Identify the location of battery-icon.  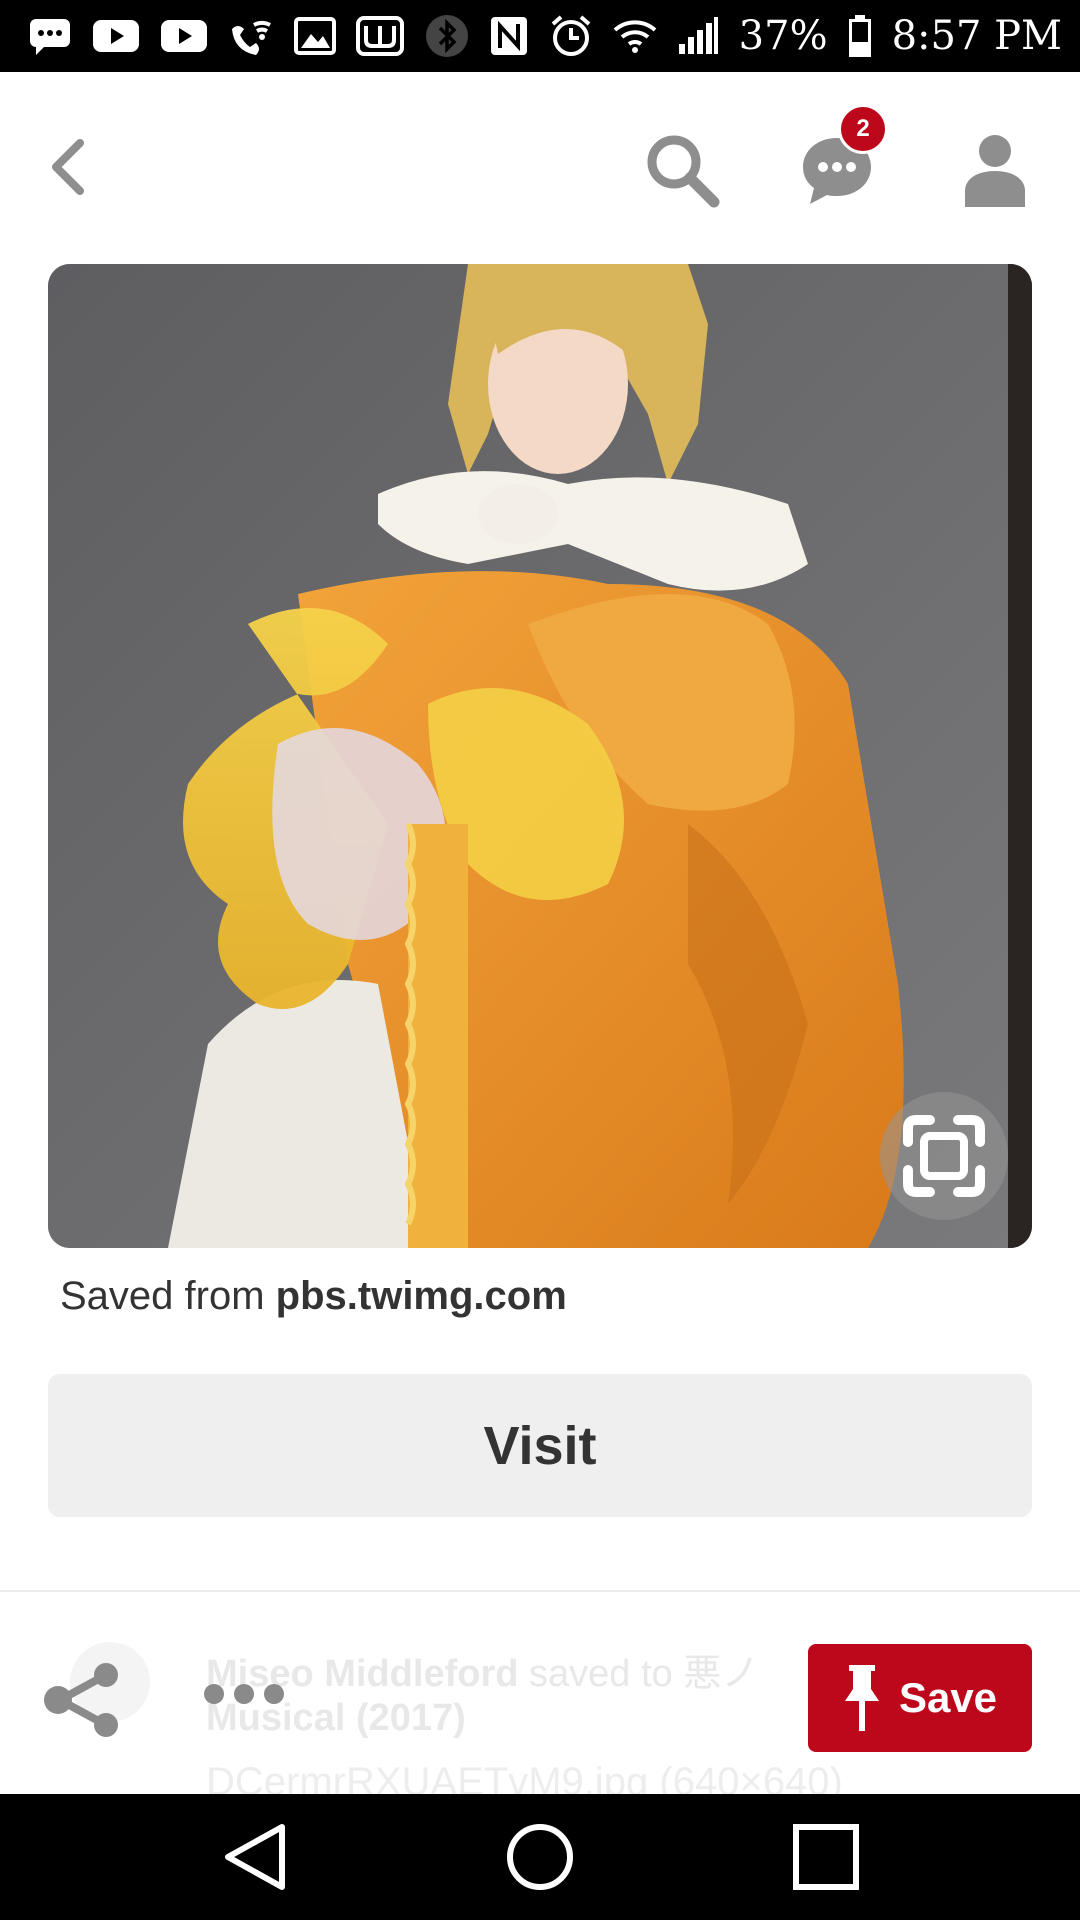
(860, 36).